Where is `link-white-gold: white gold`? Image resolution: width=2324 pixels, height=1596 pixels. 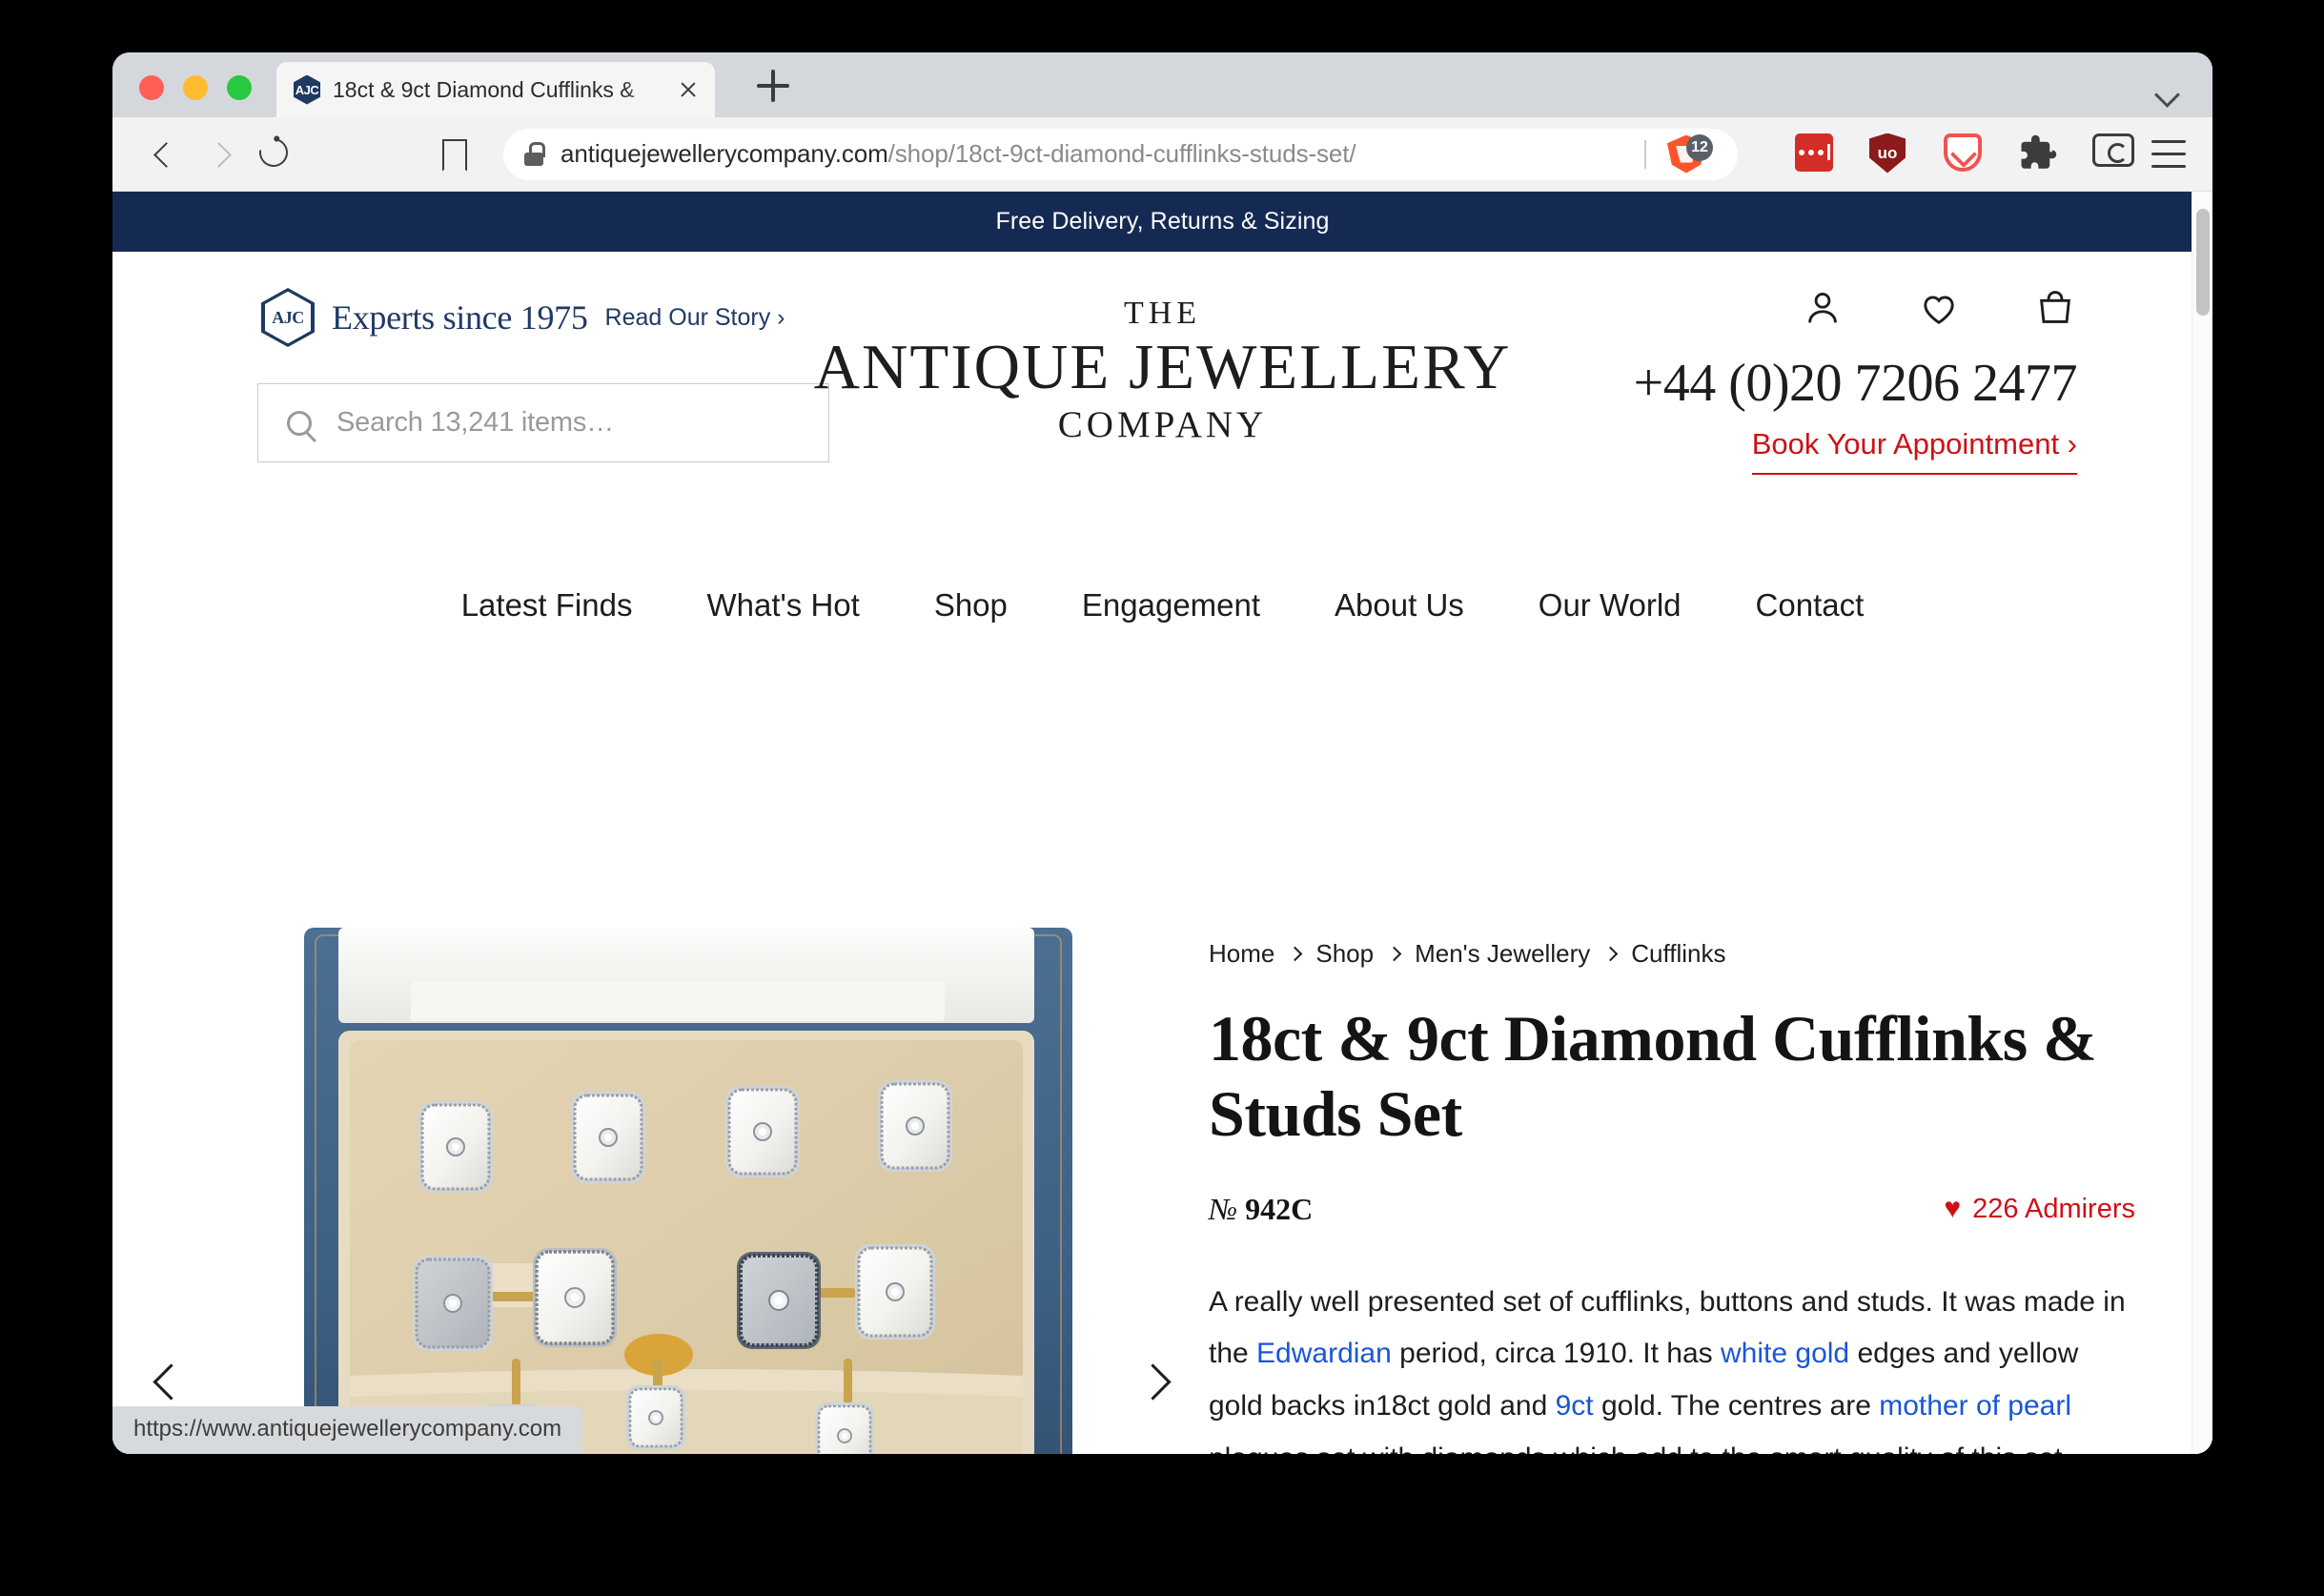 link-white-gold: white gold is located at coordinates (1785, 1354).